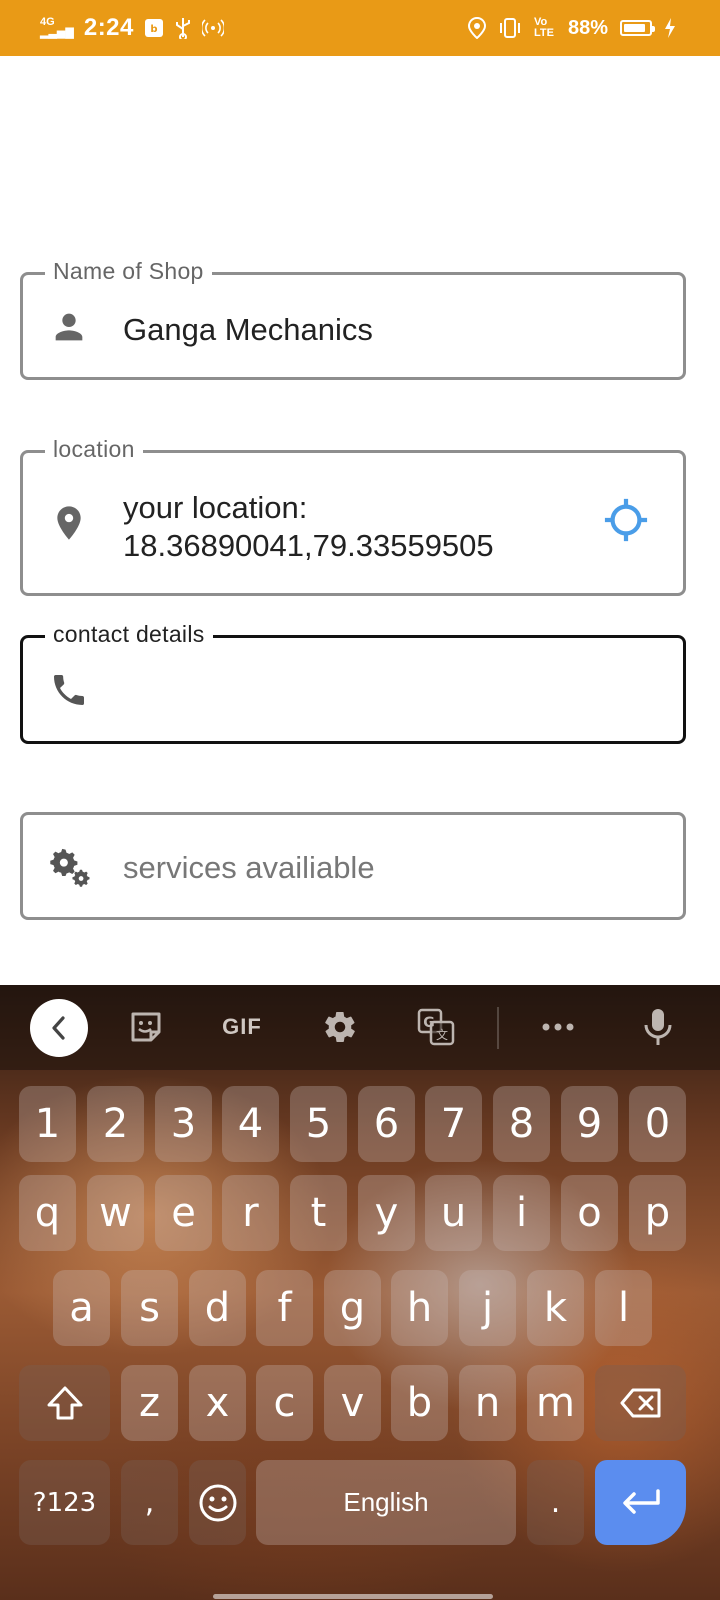 This screenshot has width=720, height=1600. What do you see at coordinates (555, 1502) in the screenshot?
I see `period-key: .` at bounding box center [555, 1502].